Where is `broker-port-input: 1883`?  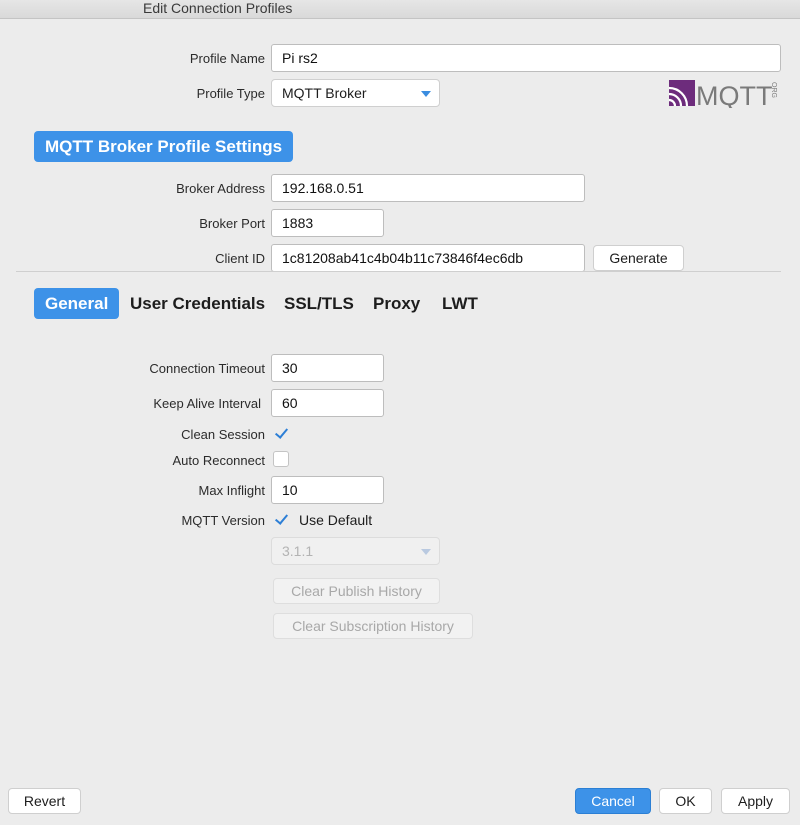
broker-port-input: 1883 is located at coordinates (327, 223).